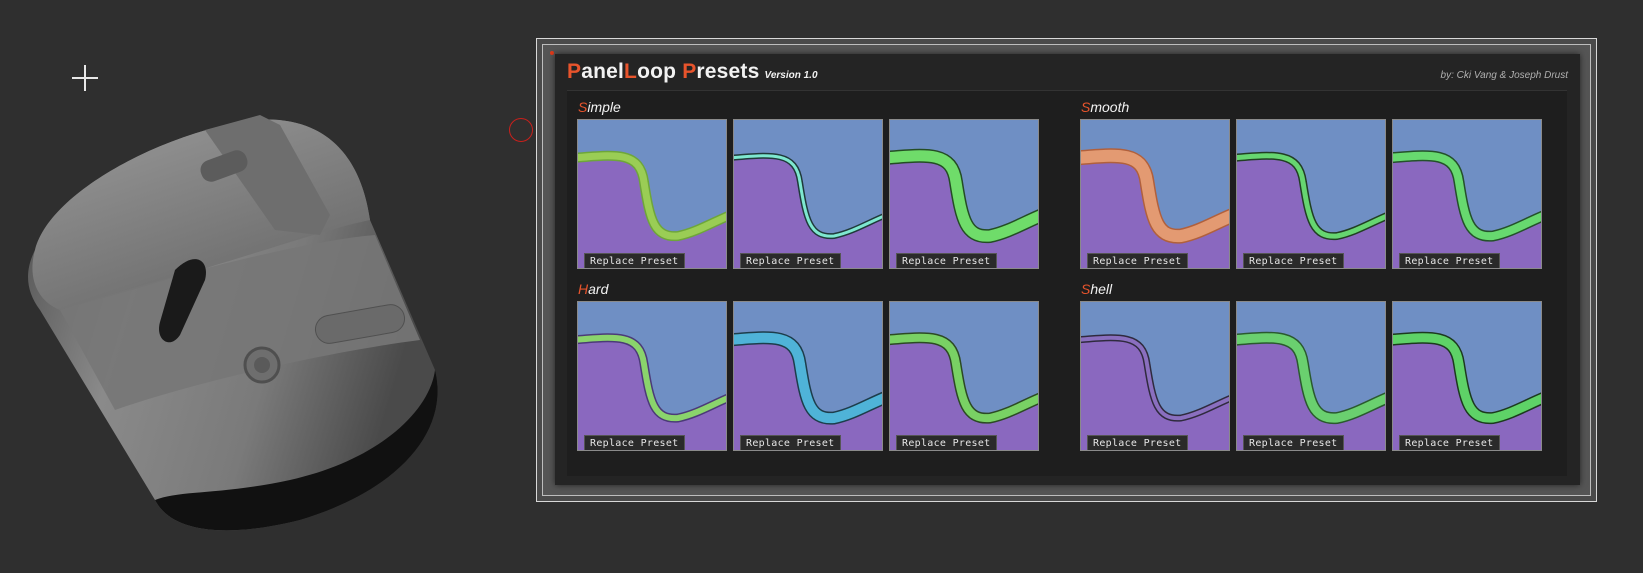 The height and width of the screenshot is (573, 1643). I want to click on panel-author: by: Cki Vang & Joseph Drust, so click(1504, 75).